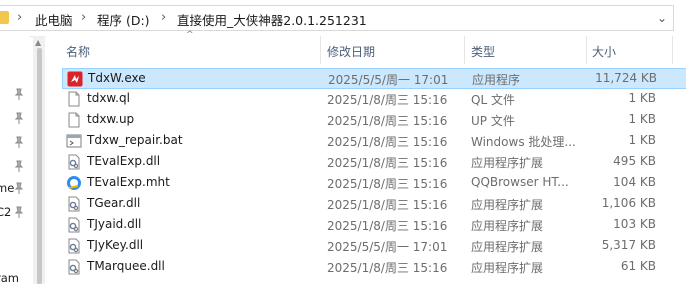  What do you see at coordinates (123, 19) in the screenshot?
I see `breadcrumb-drive-d: 程序 (D:)` at bounding box center [123, 19].